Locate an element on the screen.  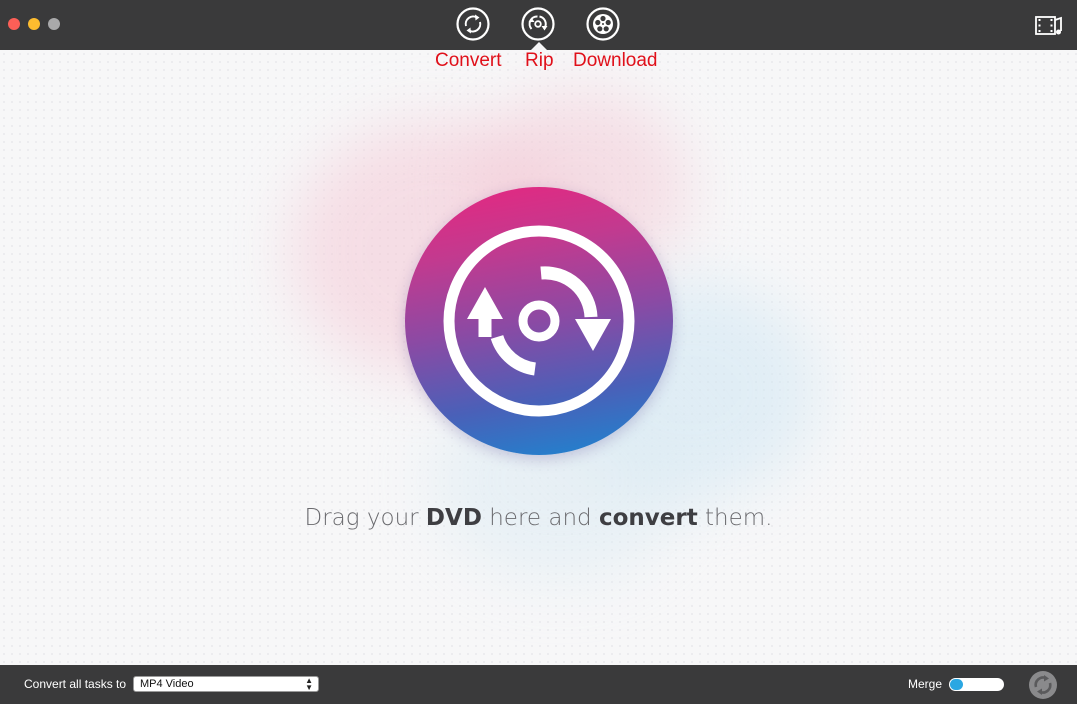
instruction-bold-convert: convert is located at coordinates (648, 518).